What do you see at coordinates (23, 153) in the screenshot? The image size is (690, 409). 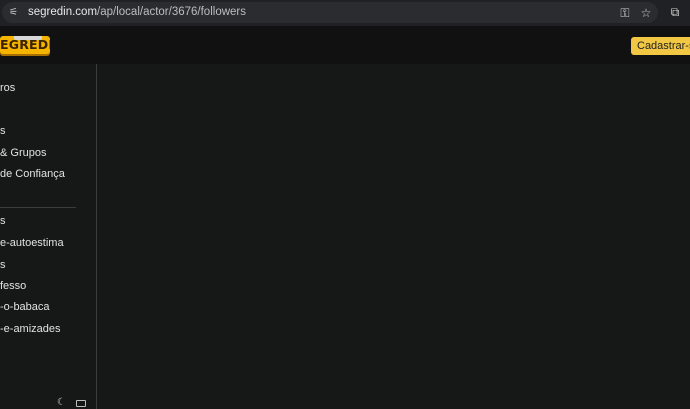 I see `sidebar-item-groups: & Grupos` at bounding box center [23, 153].